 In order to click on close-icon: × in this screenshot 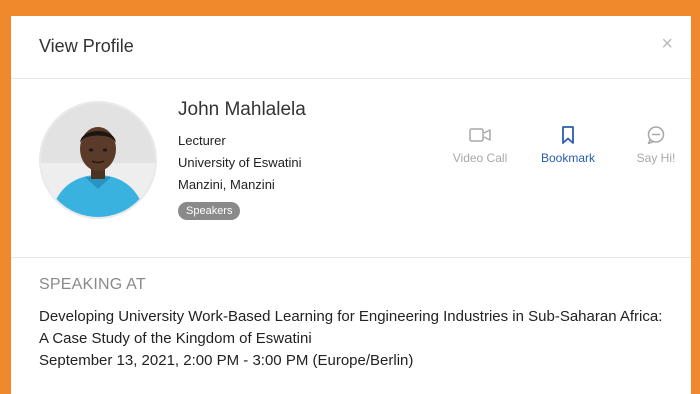, I will do `click(667, 44)`.